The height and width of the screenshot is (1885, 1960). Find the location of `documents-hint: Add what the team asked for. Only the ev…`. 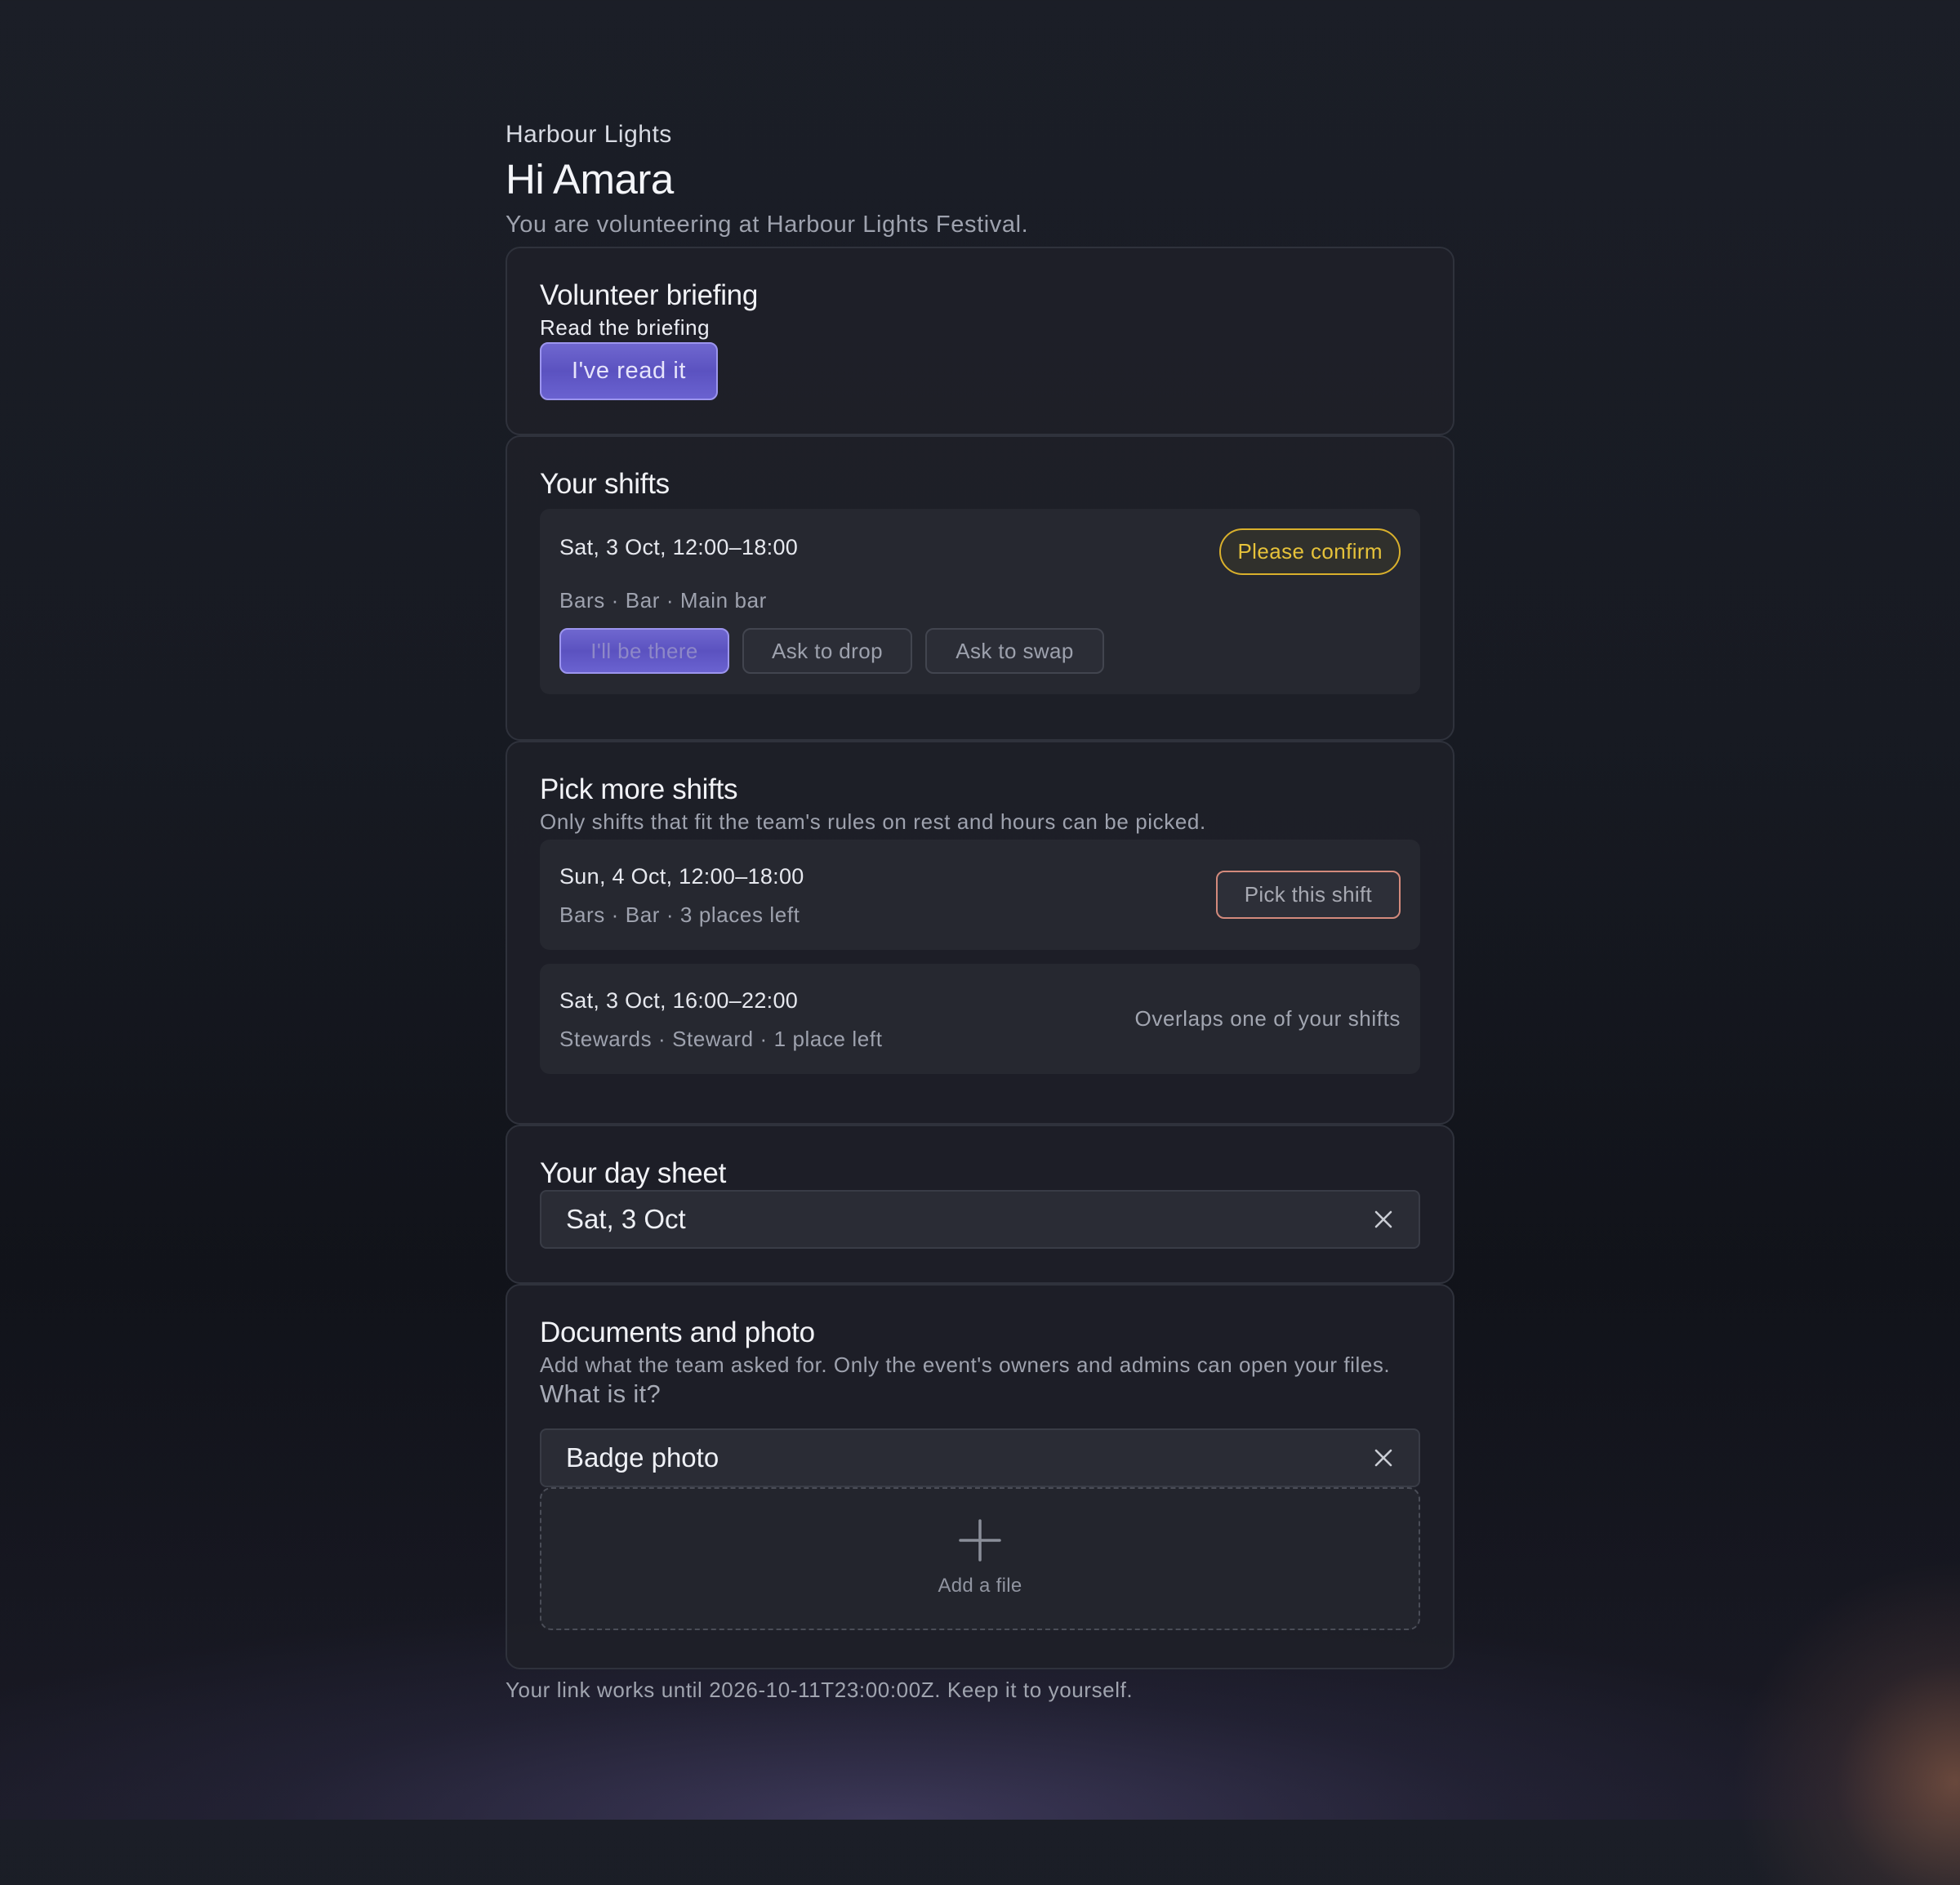

documents-hint: Add what the team asked for. Only the ev… is located at coordinates (965, 1364).